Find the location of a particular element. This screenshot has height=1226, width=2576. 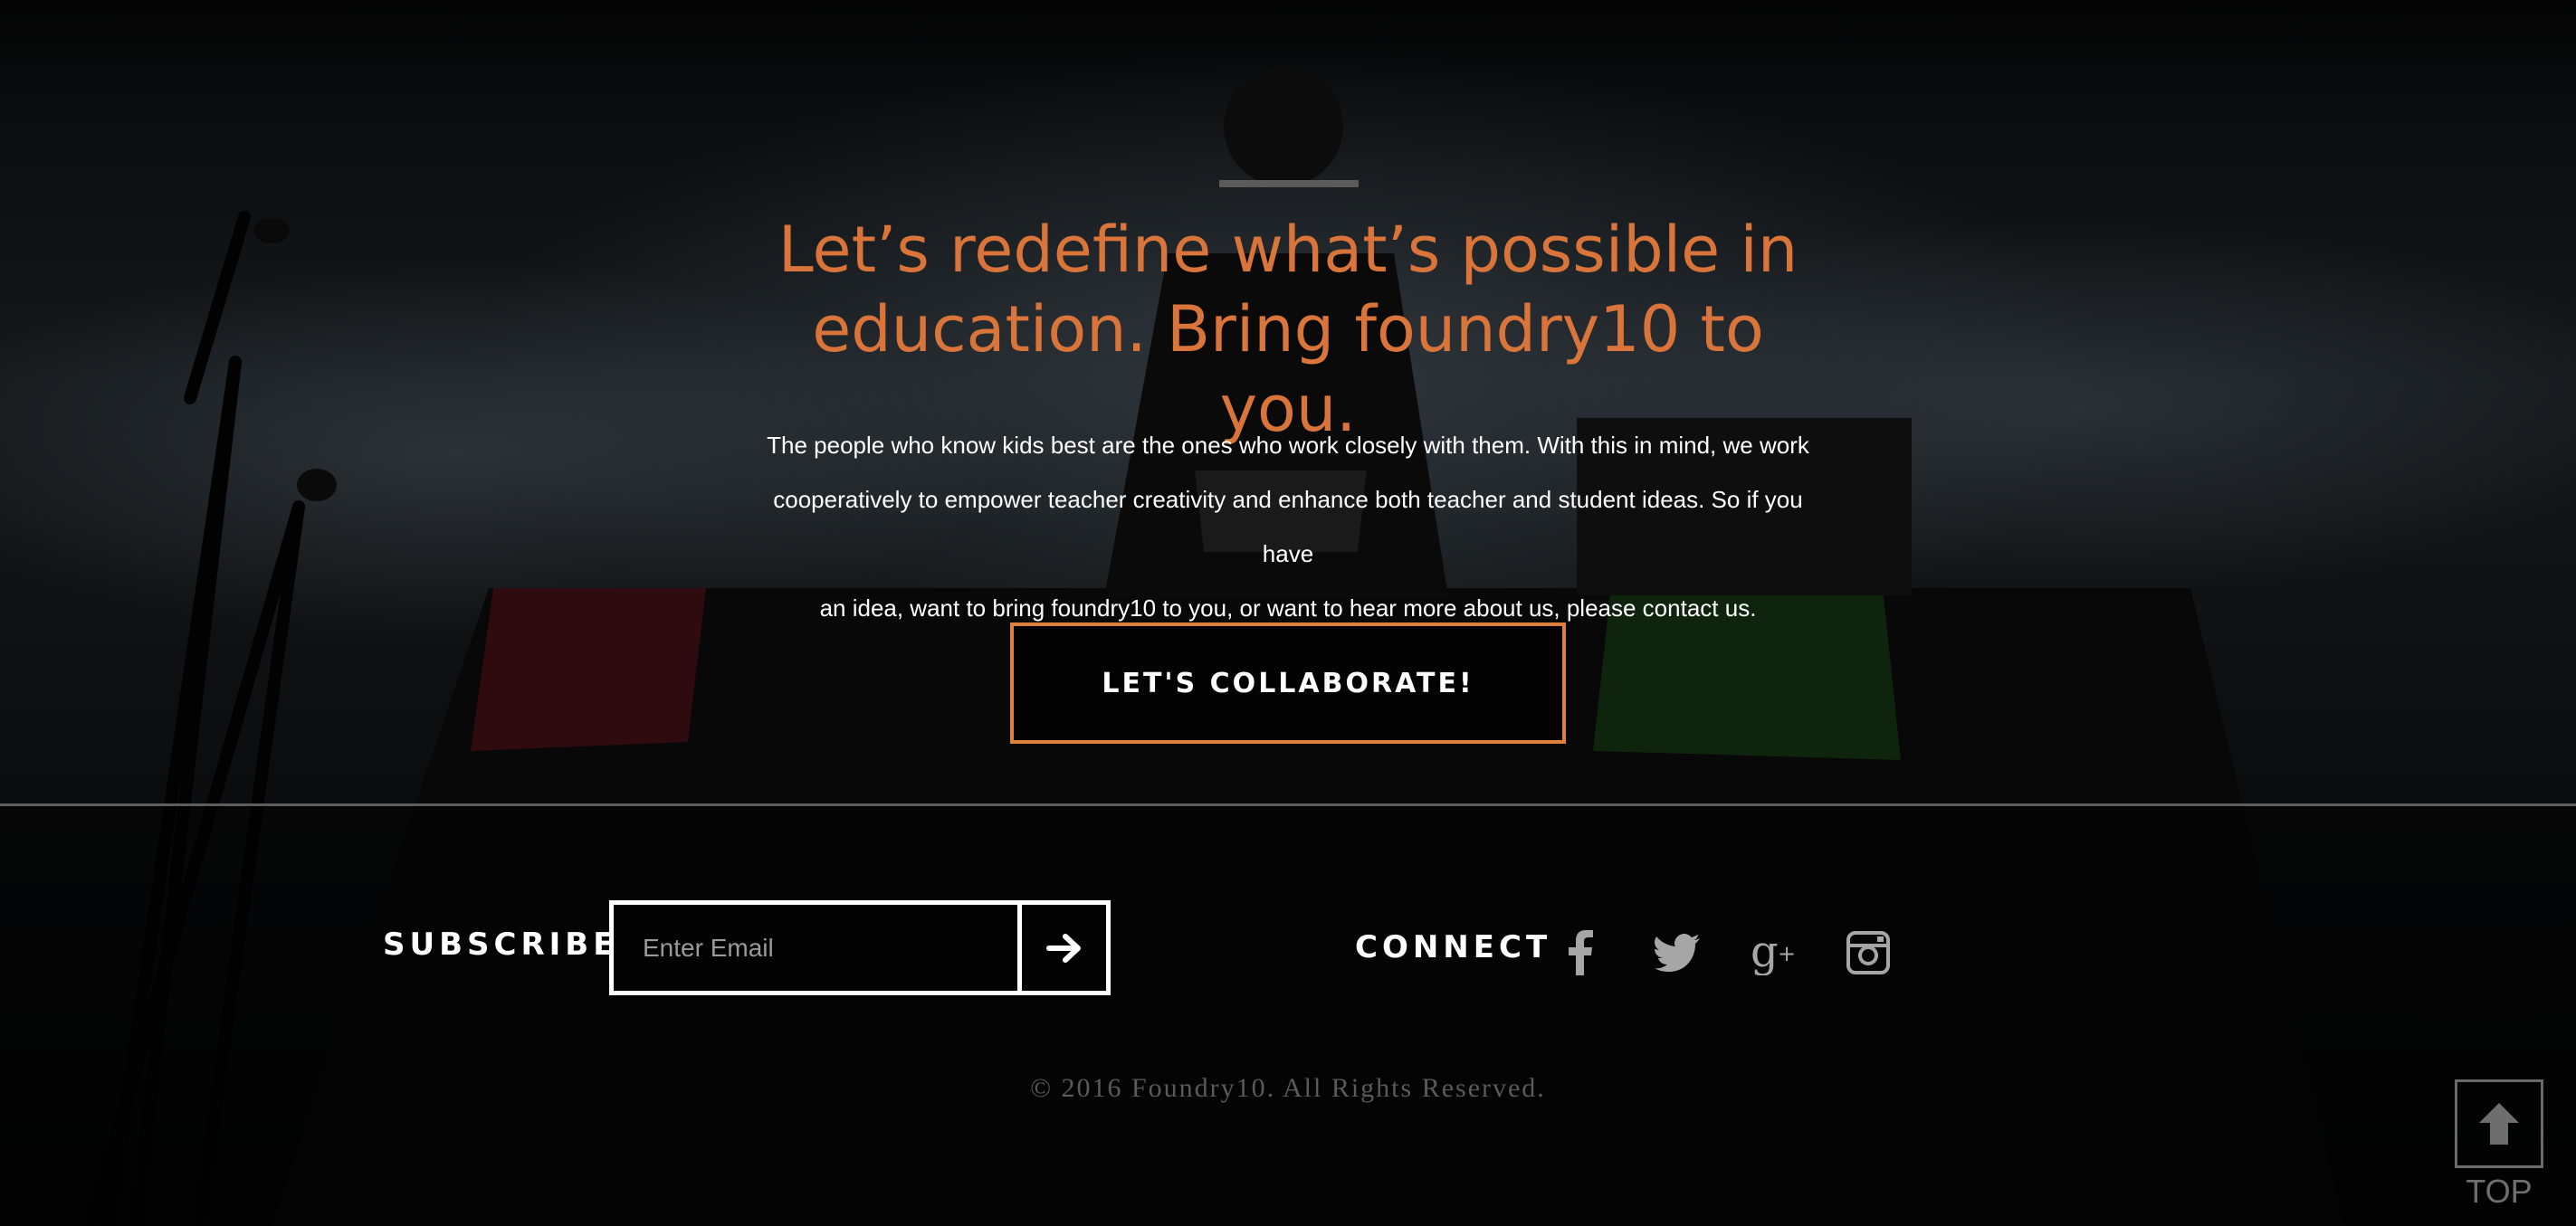

decorative-rule is located at coordinates (1289, 183).